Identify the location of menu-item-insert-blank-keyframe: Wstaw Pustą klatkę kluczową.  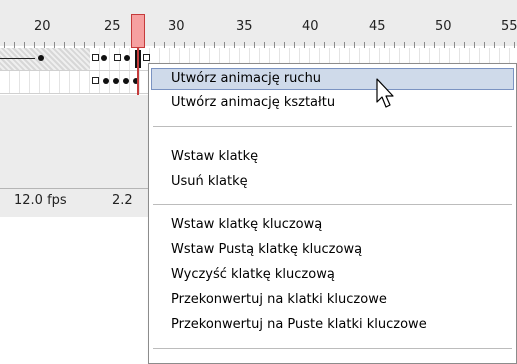
(332, 250).